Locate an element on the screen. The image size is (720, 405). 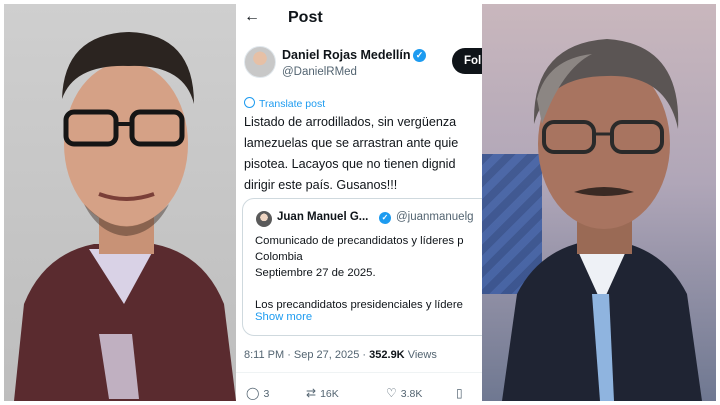
quote-author-handle: @juanmanuelg is located at coordinates (435, 217).